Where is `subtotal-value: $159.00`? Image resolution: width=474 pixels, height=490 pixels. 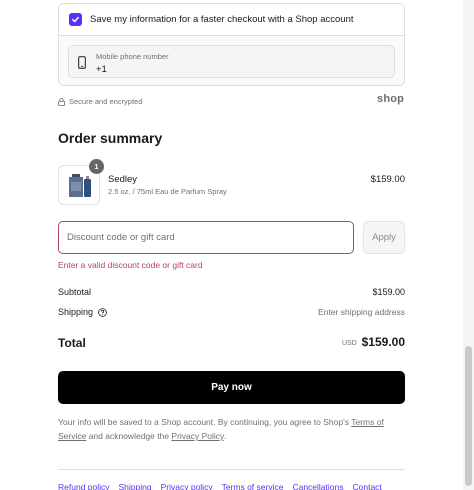 subtotal-value: $159.00 is located at coordinates (388, 292).